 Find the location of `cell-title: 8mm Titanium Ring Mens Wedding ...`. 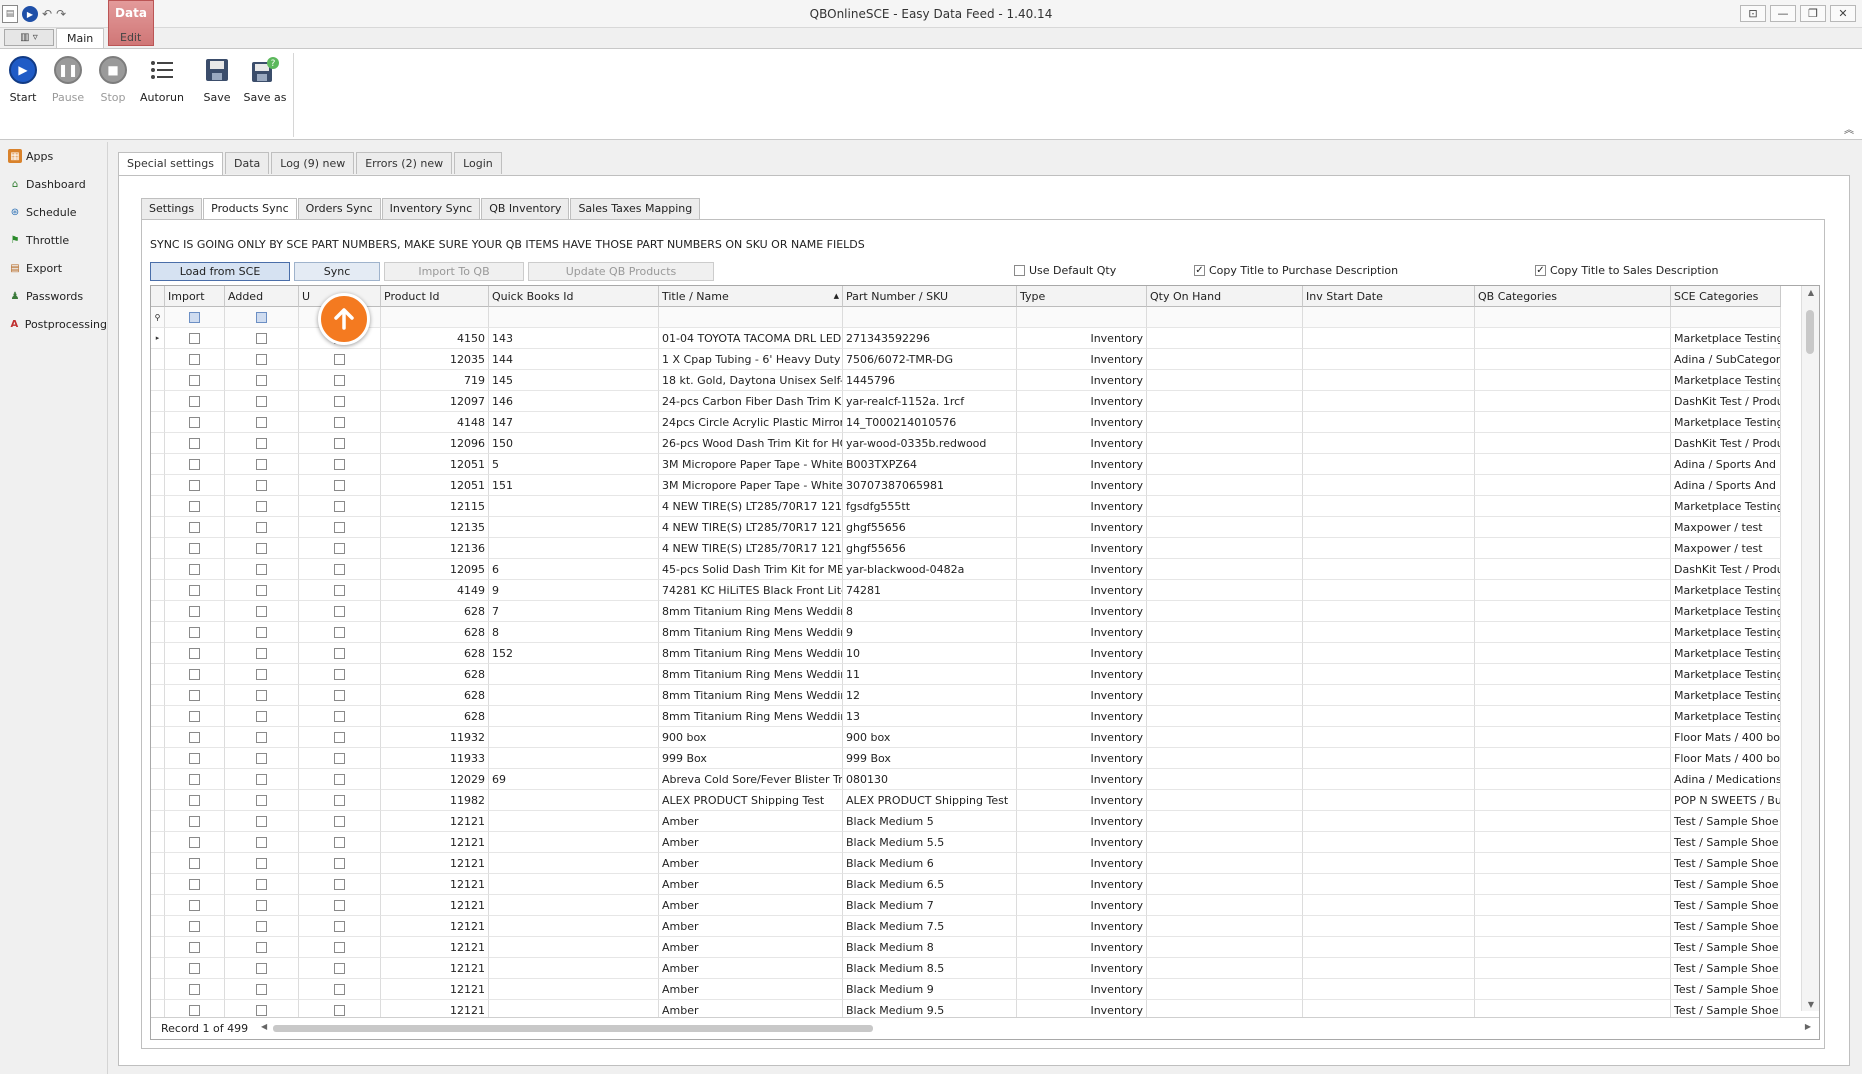

cell-title: 8mm Titanium Ring Mens Wedding ... is located at coordinates (751, 653).